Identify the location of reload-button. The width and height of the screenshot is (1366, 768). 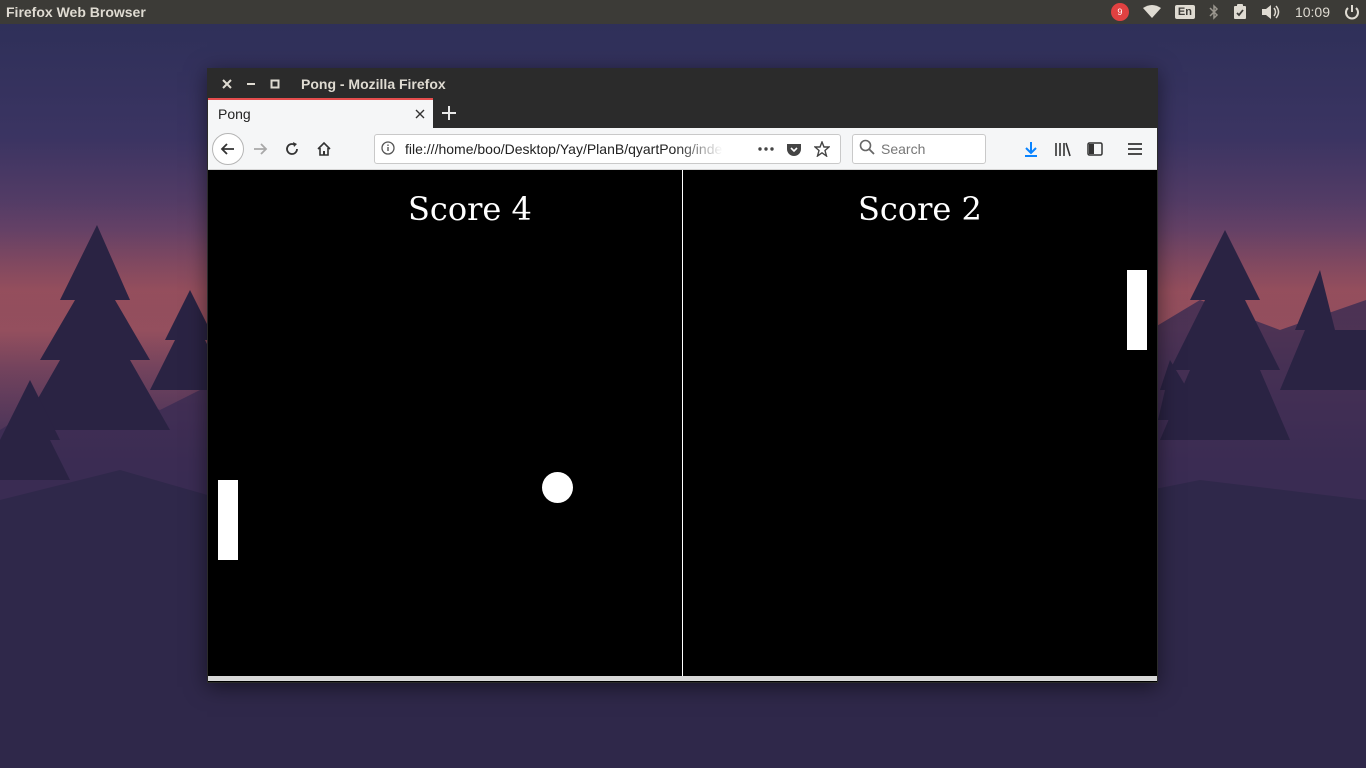
(292, 149).